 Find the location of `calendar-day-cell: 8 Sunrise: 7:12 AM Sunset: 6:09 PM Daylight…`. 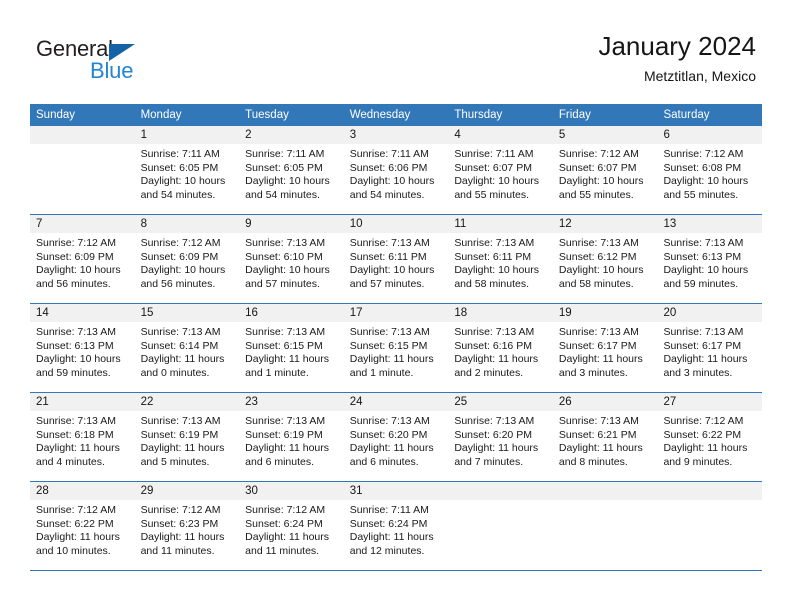

calendar-day-cell: 8 Sunrise: 7:12 AM Sunset: 6:09 PM Daylight… is located at coordinates (187, 259).